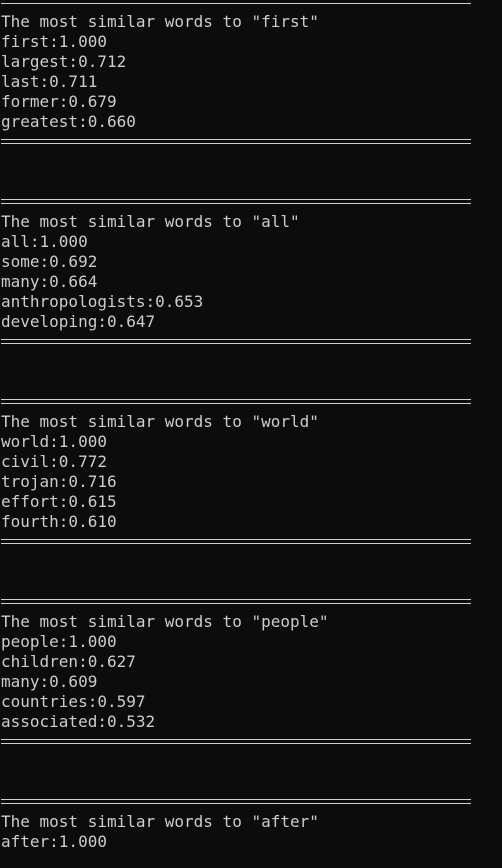 This screenshot has width=502, height=868. What do you see at coordinates (49, 681) in the screenshot?
I see `result-row: many:0.609` at bounding box center [49, 681].